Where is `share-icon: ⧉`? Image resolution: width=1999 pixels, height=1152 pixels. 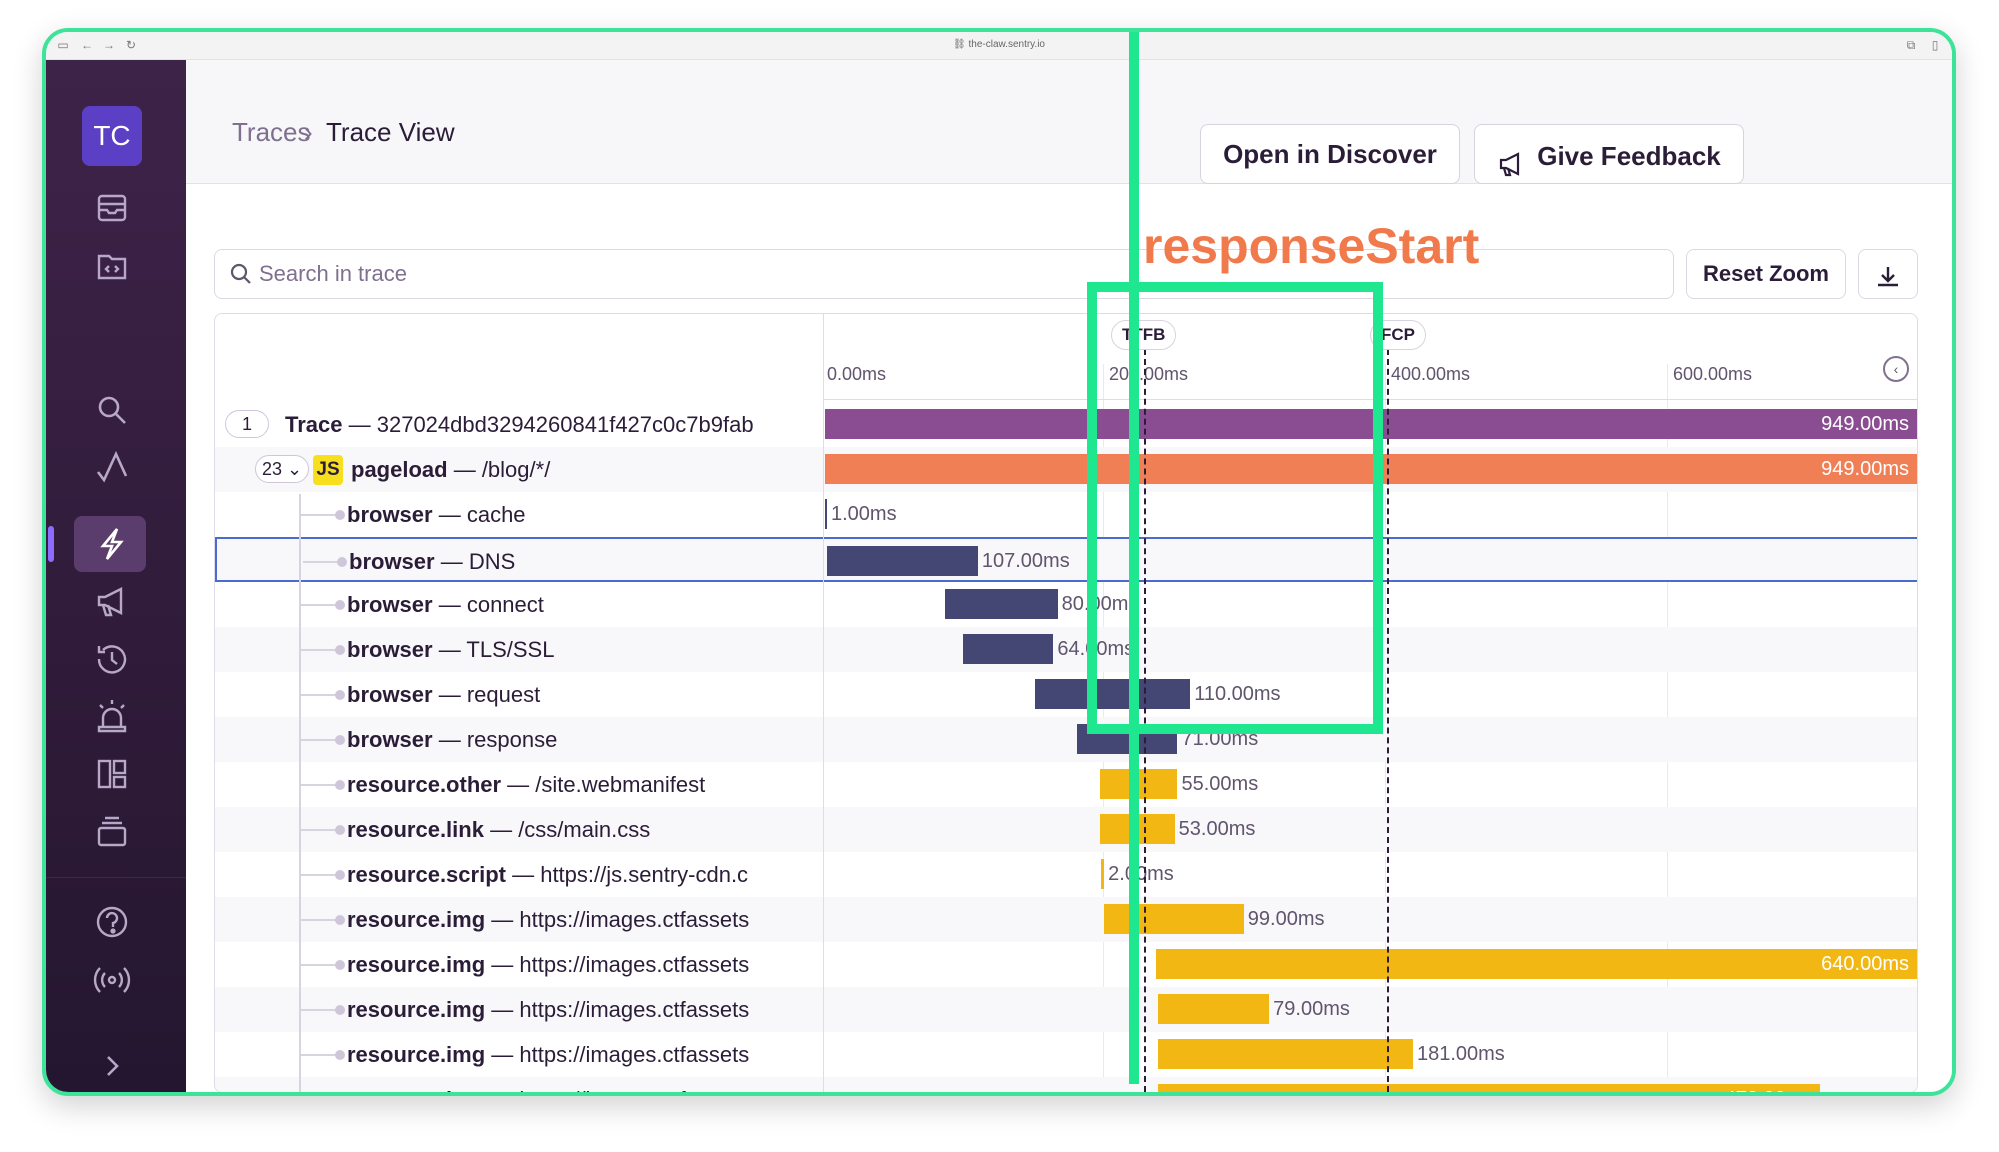 share-icon: ⧉ is located at coordinates (1911, 45).